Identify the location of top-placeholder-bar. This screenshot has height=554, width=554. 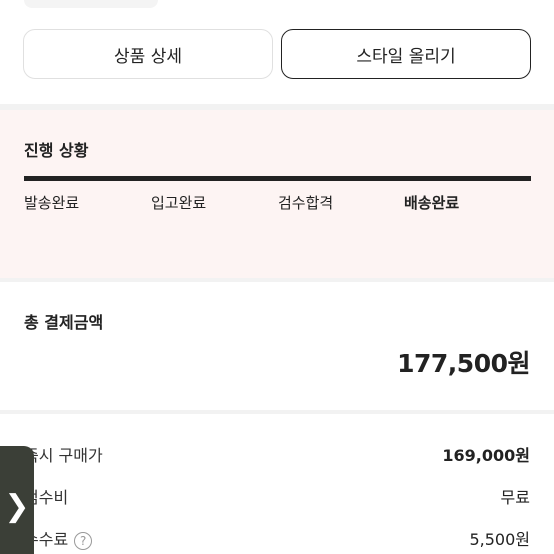
(91, 4).